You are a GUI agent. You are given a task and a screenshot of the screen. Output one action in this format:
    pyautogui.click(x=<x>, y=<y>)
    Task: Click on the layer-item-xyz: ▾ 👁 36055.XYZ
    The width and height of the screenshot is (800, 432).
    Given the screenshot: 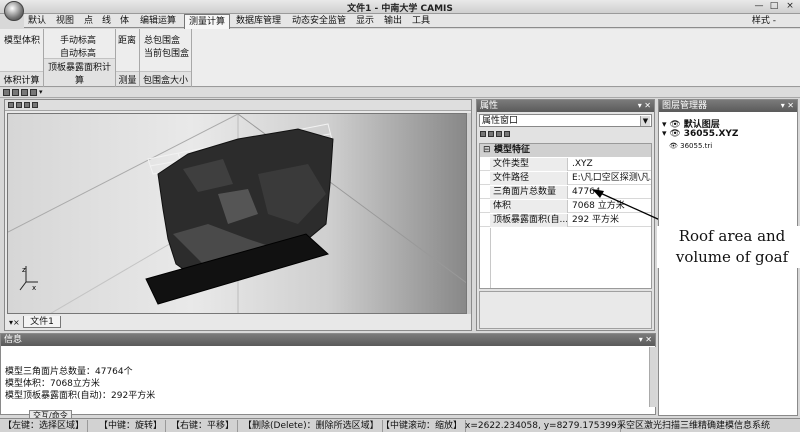 What is the action you would take?
    pyautogui.click(x=700, y=134)
    